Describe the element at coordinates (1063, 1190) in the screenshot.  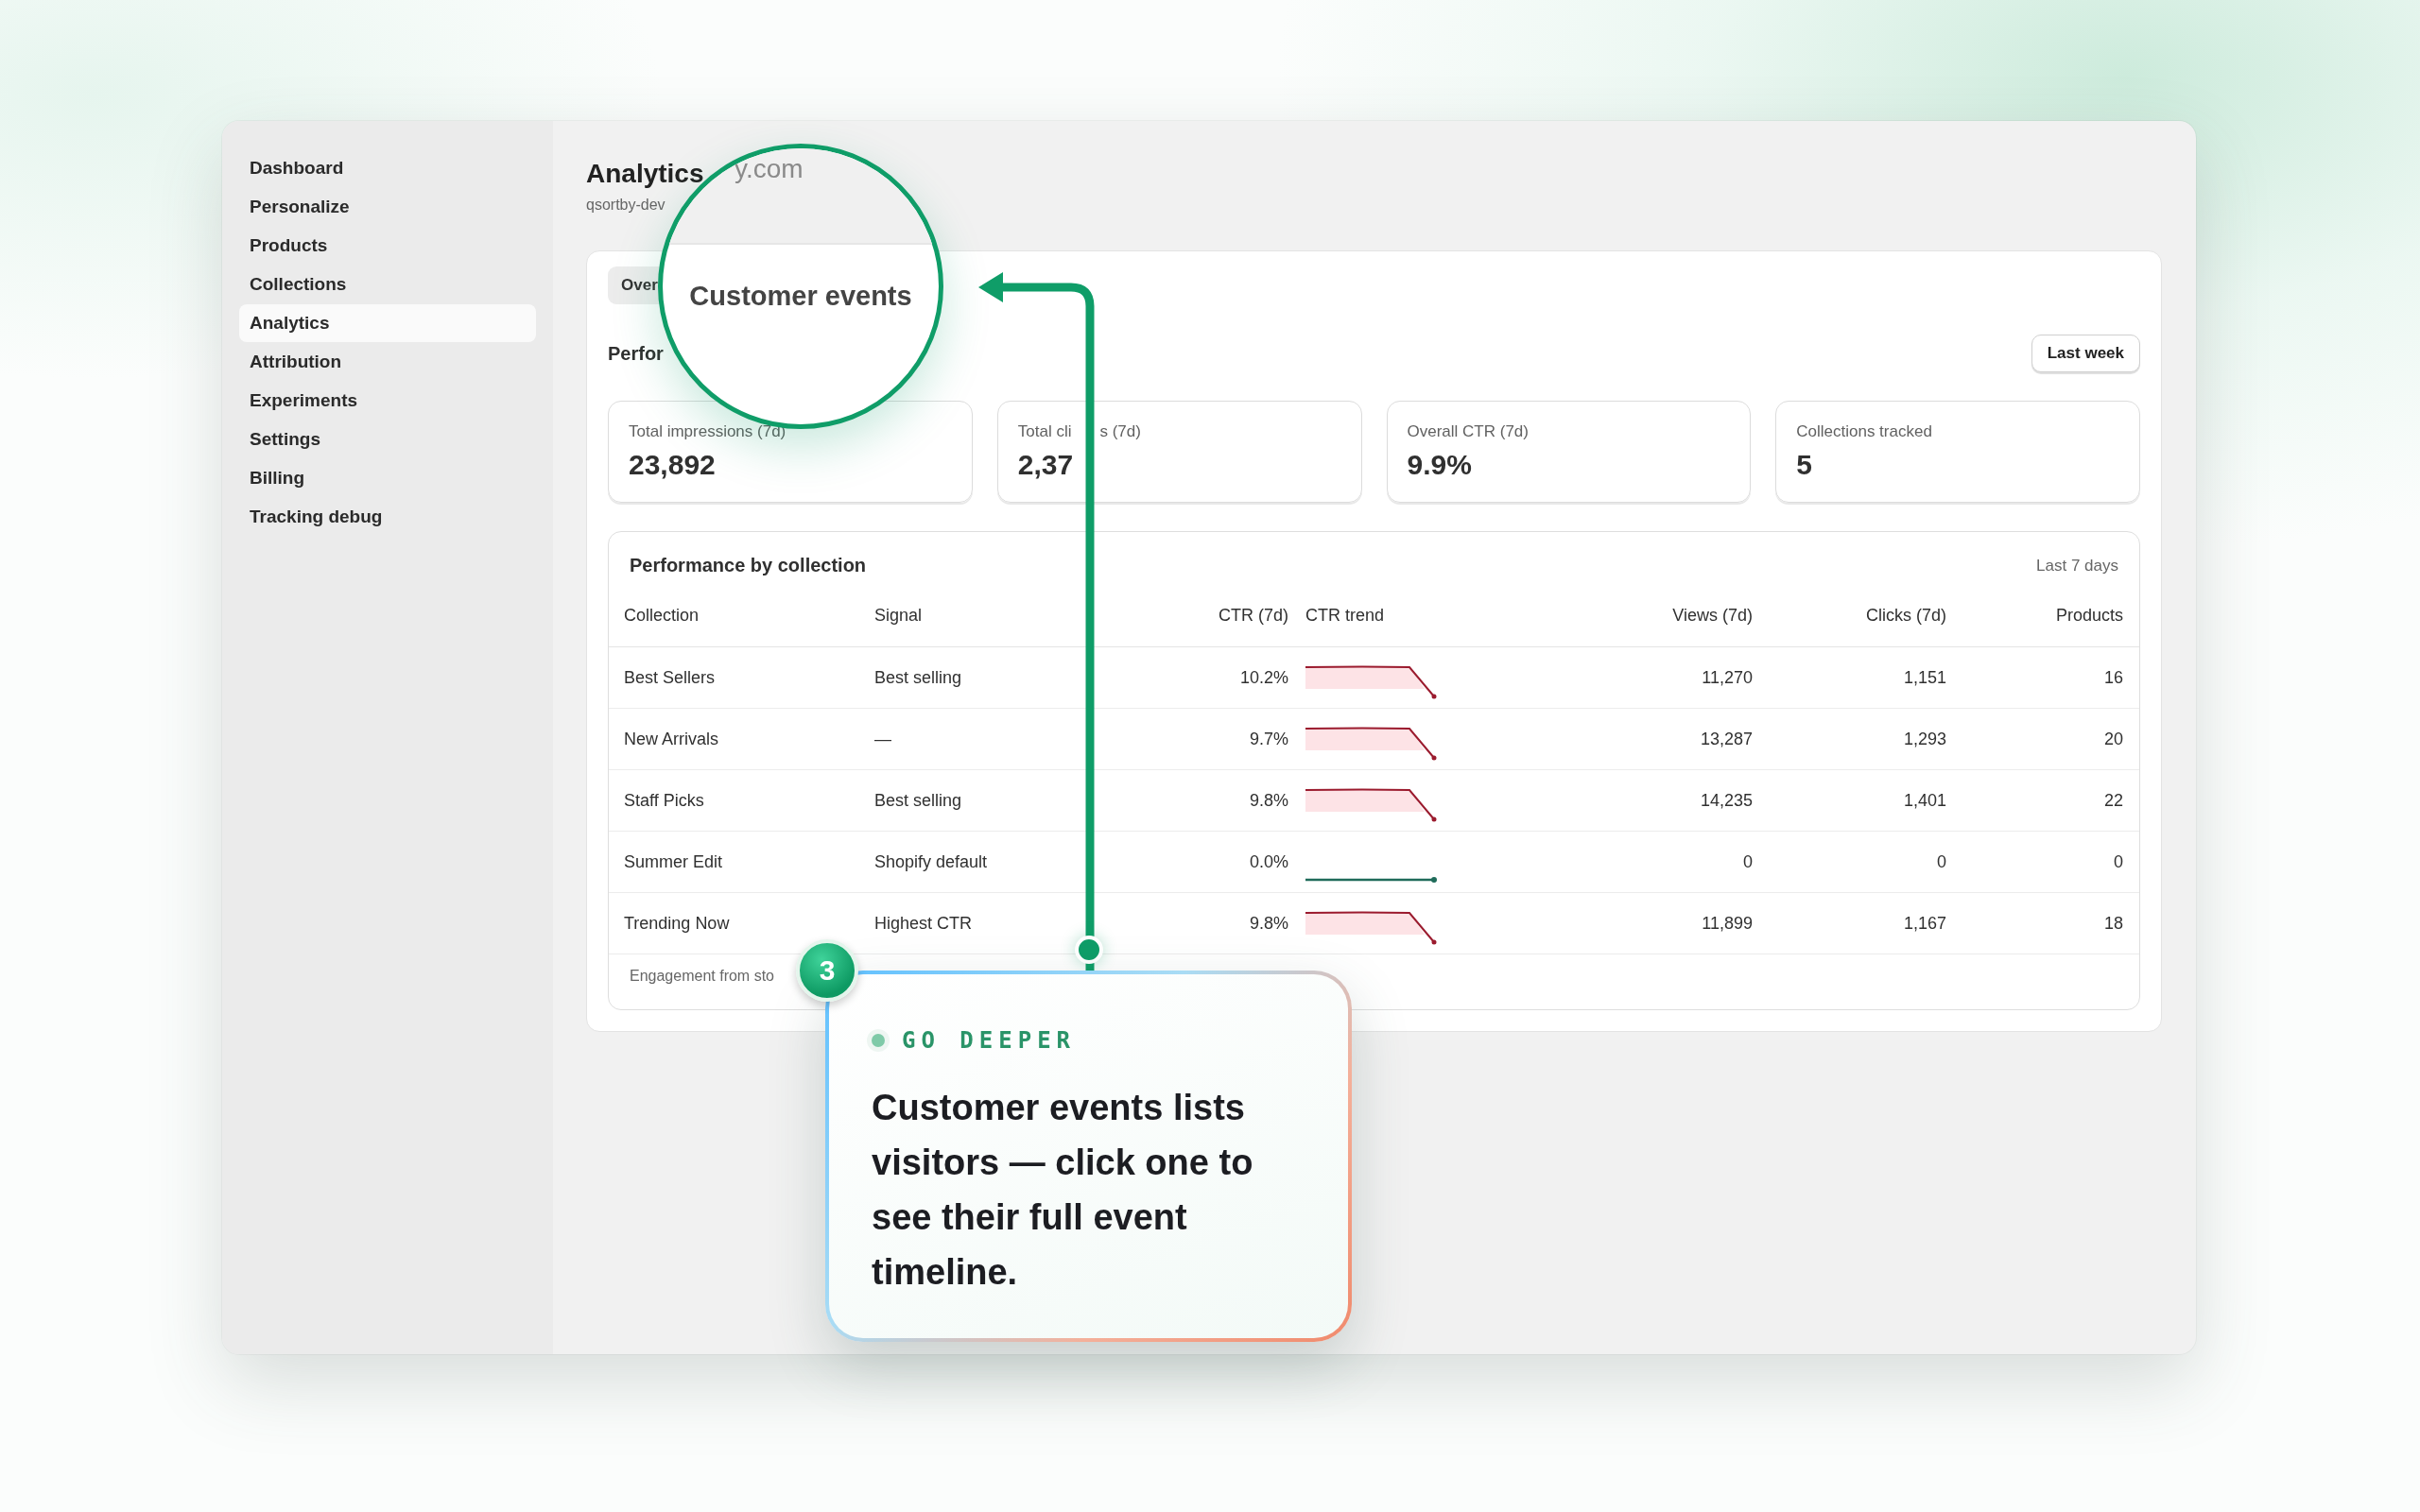
I see `tooltip-text: Customer events lists visitors — click one to see their full event timeline.` at that location.